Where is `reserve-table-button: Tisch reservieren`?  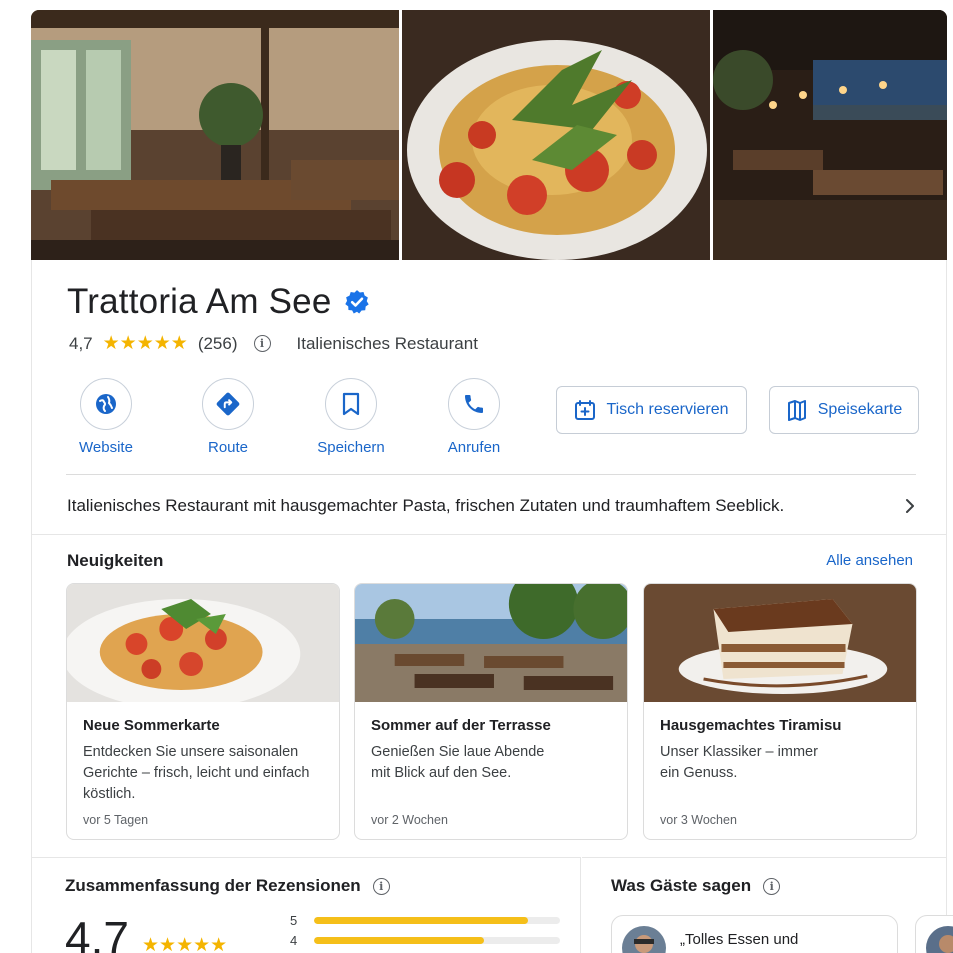
reserve-table-button: Tisch reservieren is located at coordinates (651, 410).